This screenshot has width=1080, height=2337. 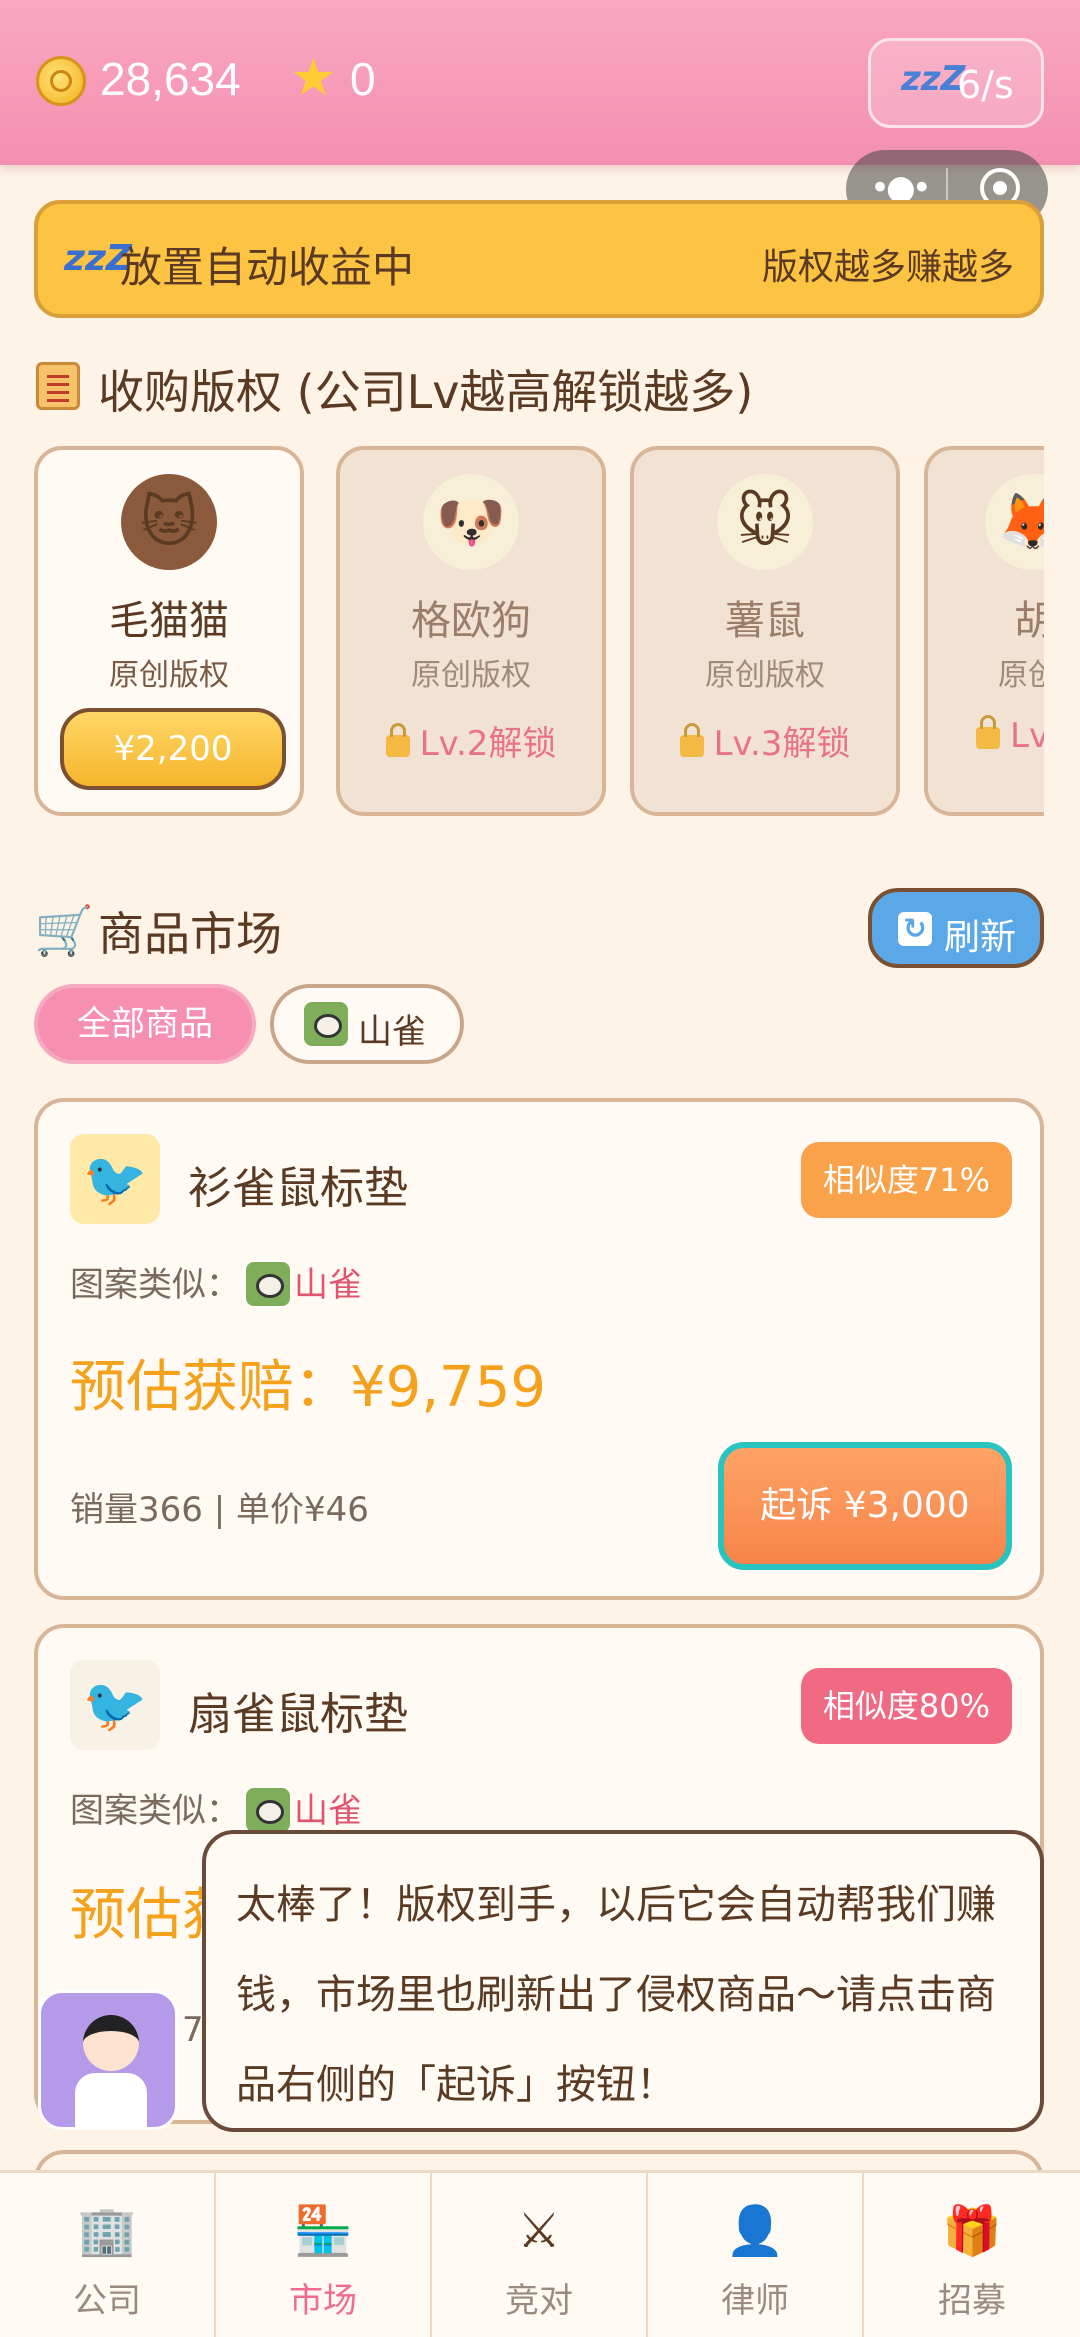 I want to click on market-section-title: 商品市场, so click(x=190, y=934).